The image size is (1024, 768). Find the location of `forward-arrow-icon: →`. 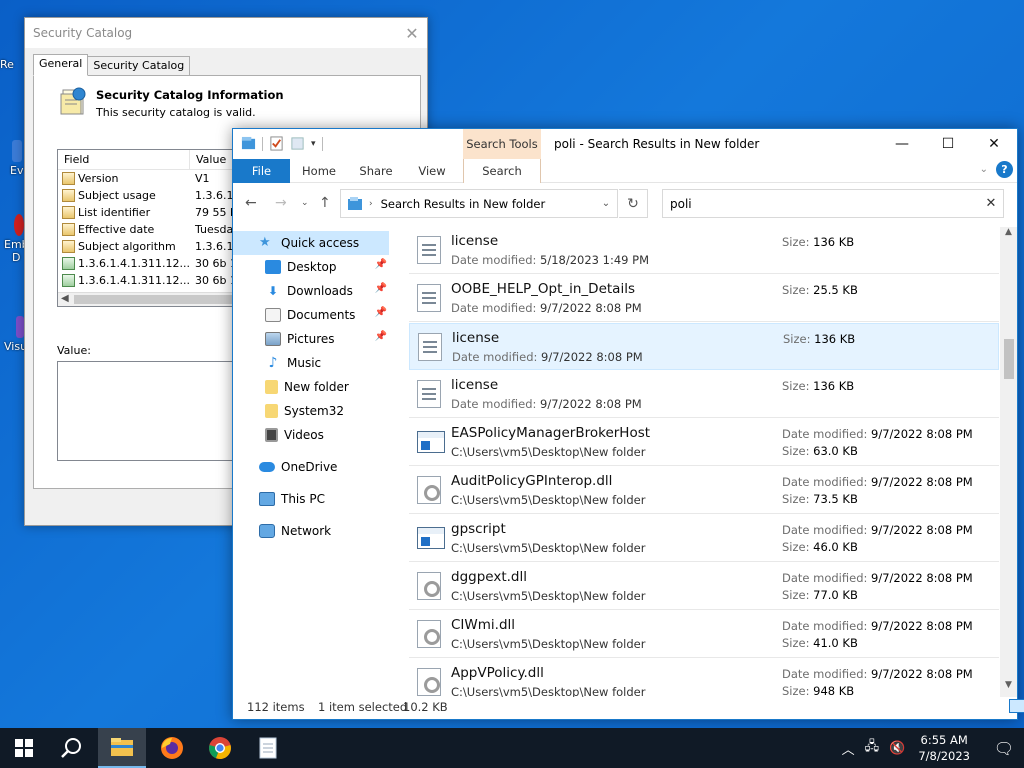

forward-arrow-icon: → is located at coordinates (281, 203).